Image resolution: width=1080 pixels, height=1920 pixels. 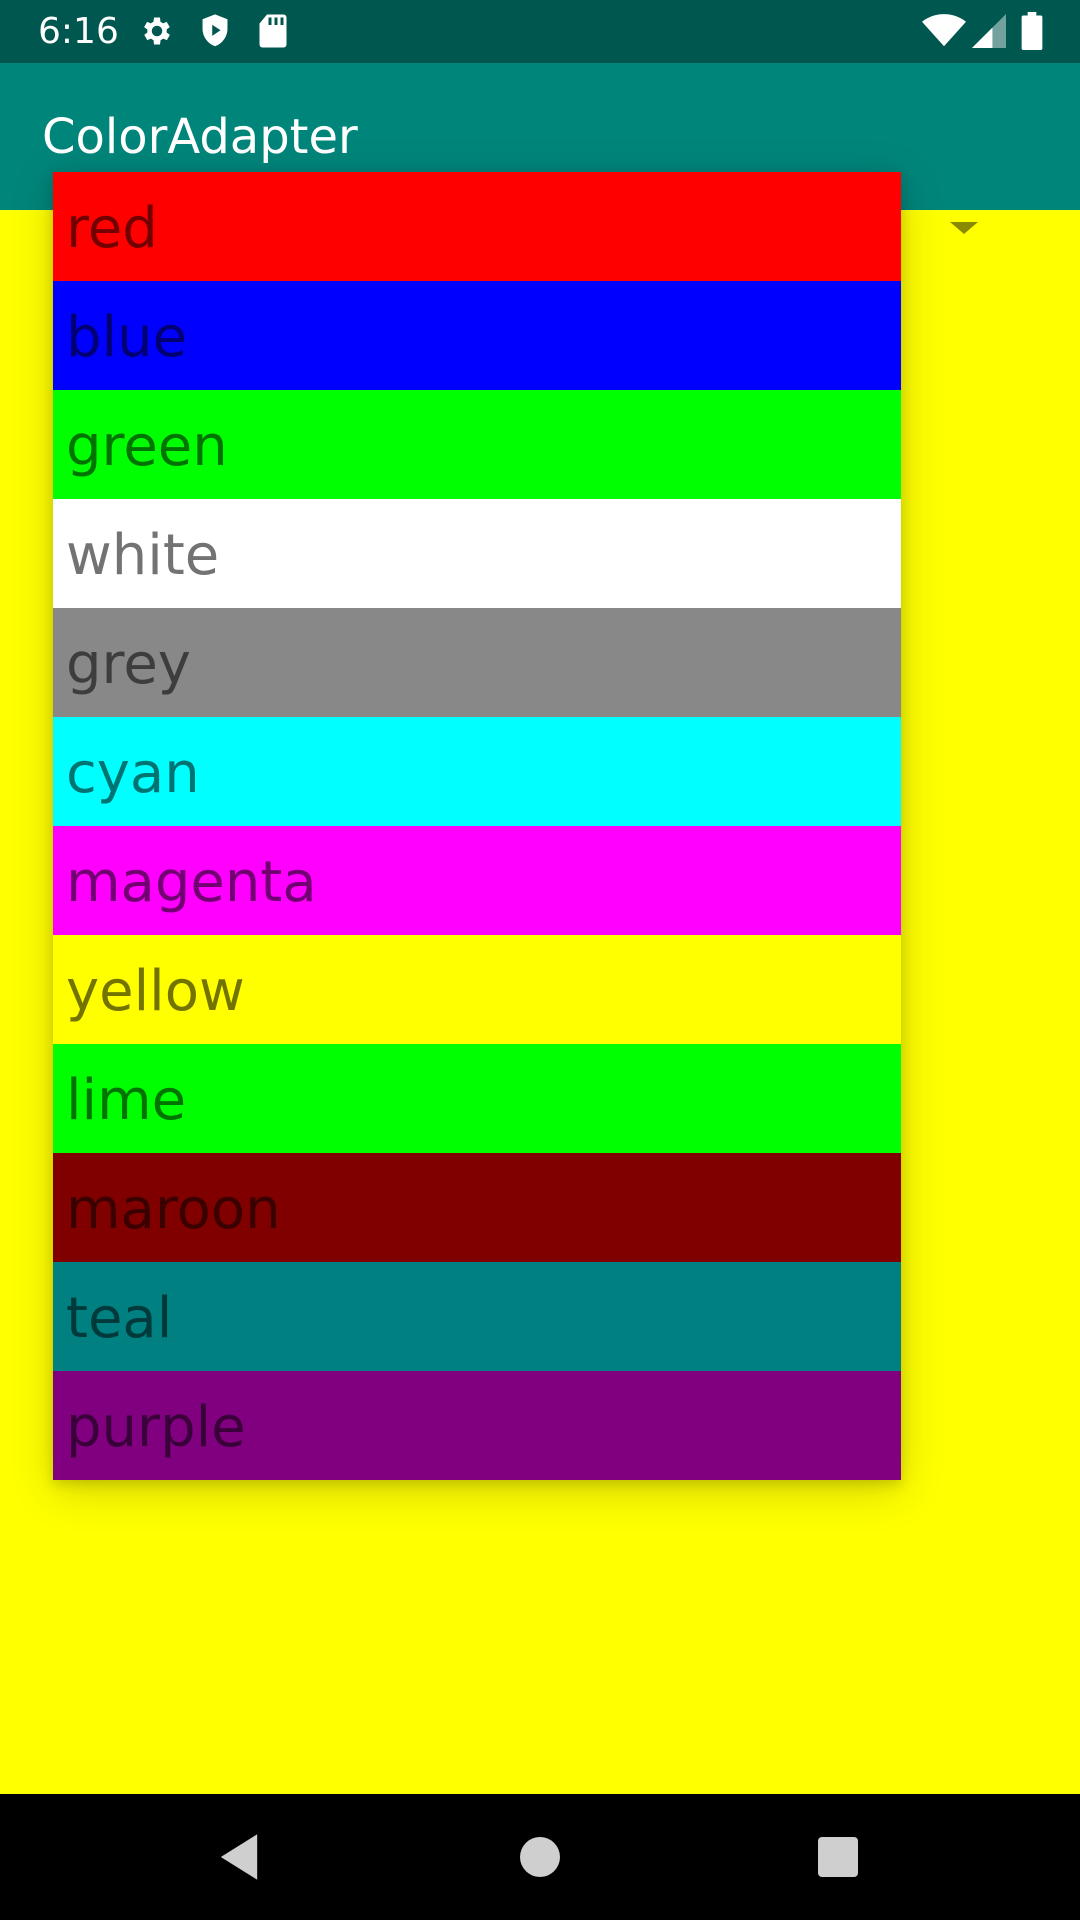 What do you see at coordinates (477, 1316) in the screenshot?
I see `dropdown-item-teal: teal` at bounding box center [477, 1316].